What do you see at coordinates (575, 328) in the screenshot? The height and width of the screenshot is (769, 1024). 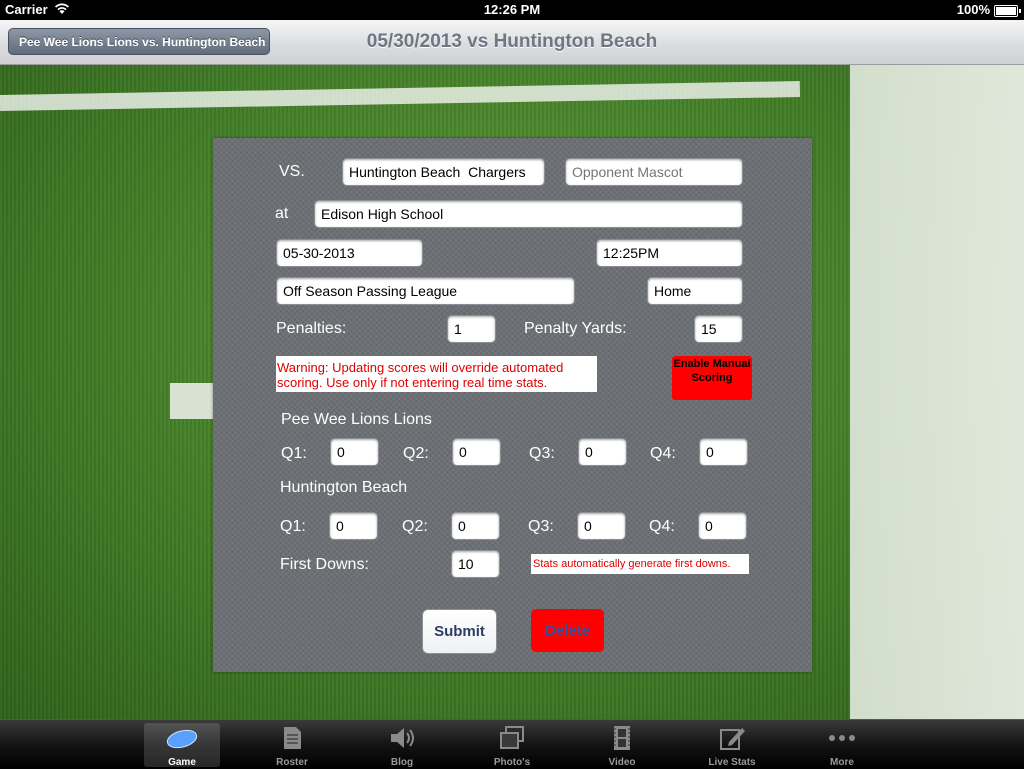 I see `penalty-yards-label: Penalty Yards:` at bounding box center [575, 328].